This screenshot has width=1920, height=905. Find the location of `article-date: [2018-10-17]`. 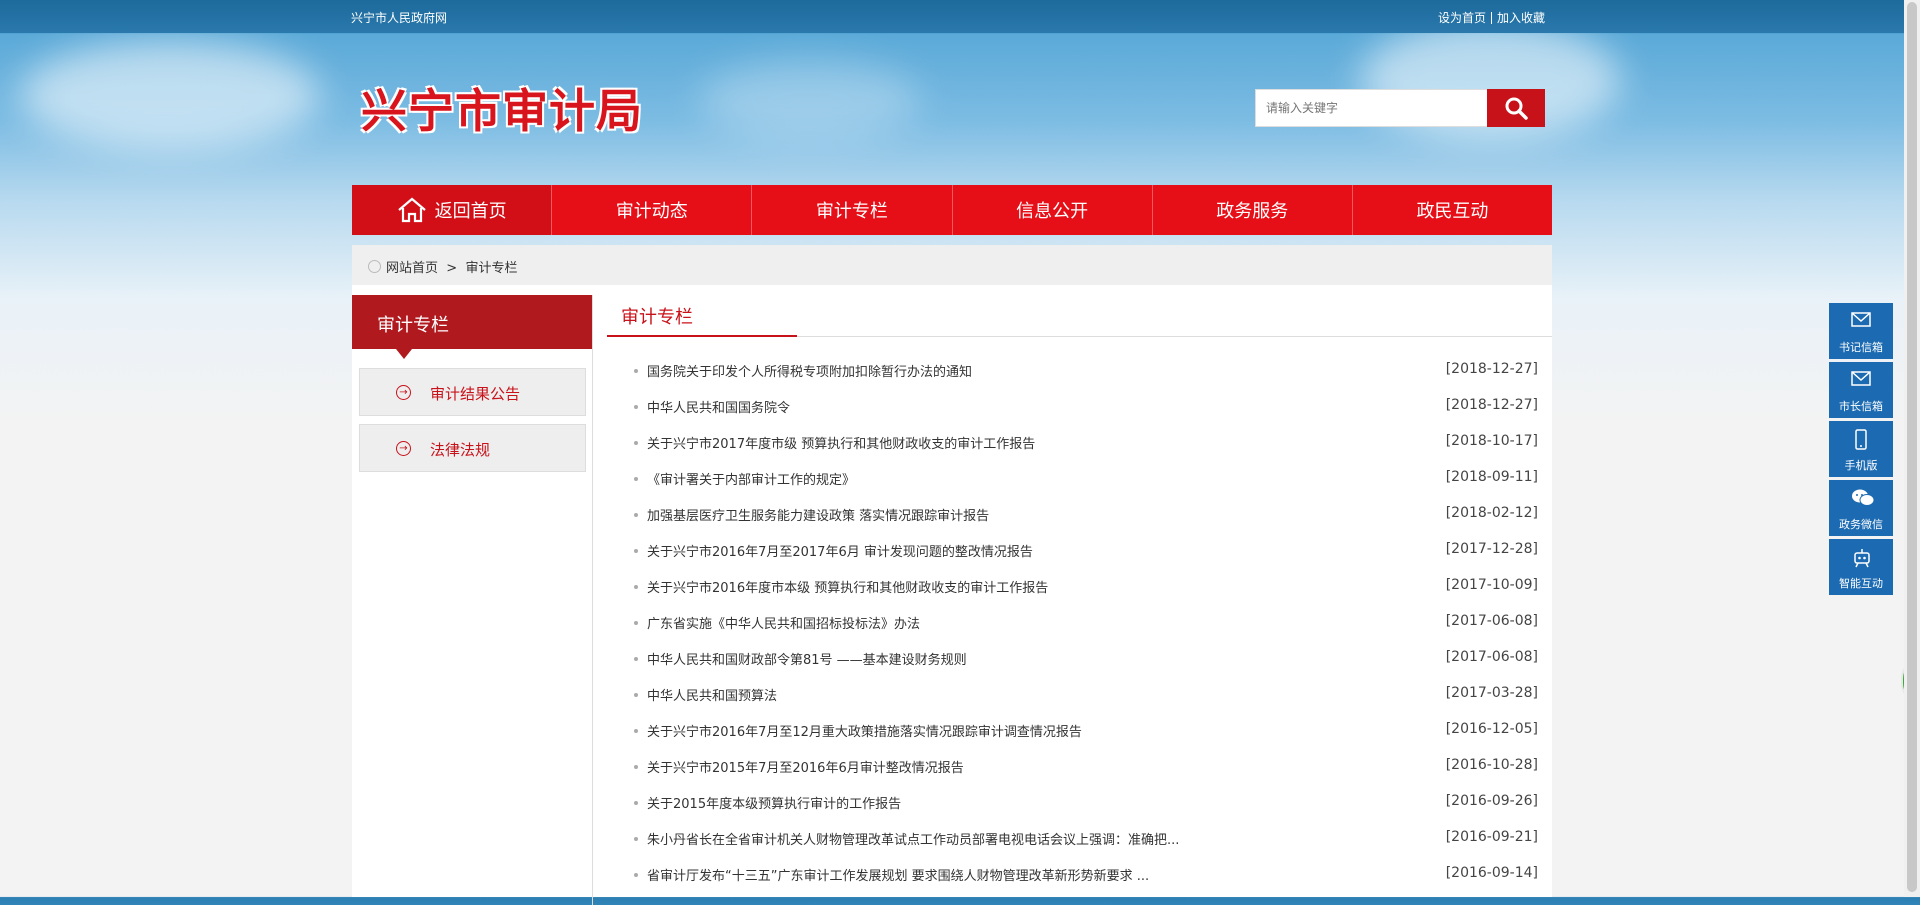

article-date: [2018-10-17] is located at coordinates (1491, 441).